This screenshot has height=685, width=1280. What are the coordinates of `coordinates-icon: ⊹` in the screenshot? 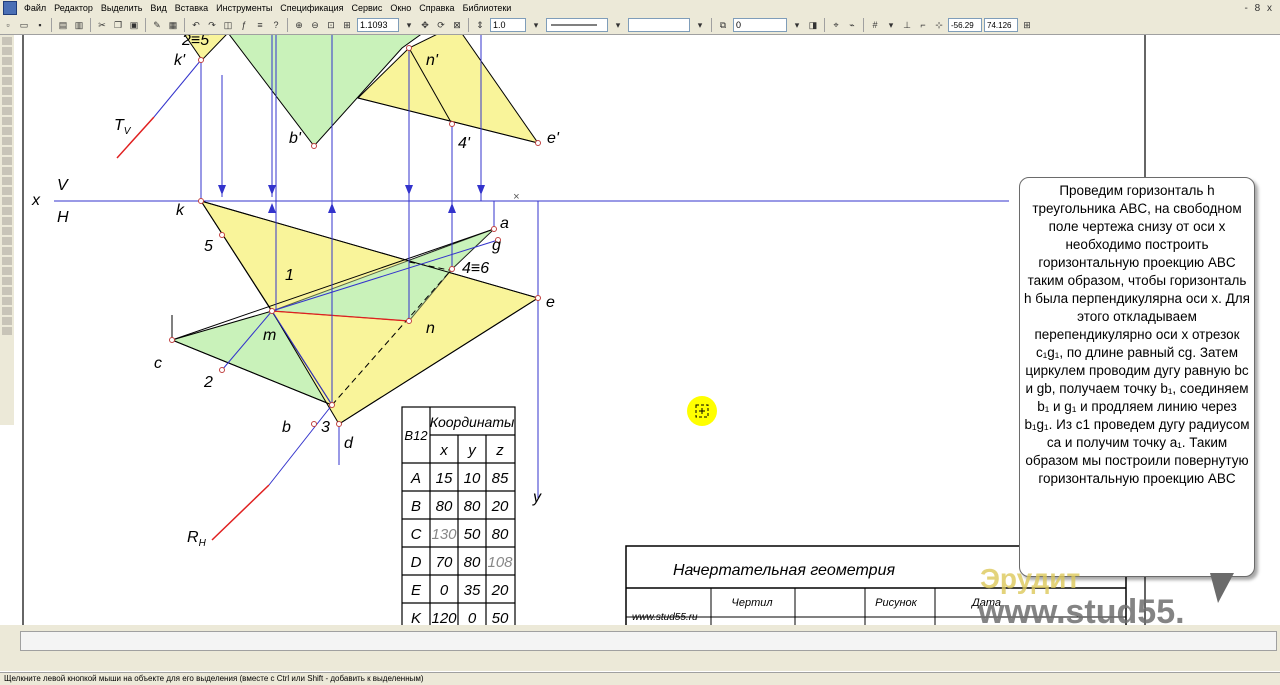 It's located at (939, 25).